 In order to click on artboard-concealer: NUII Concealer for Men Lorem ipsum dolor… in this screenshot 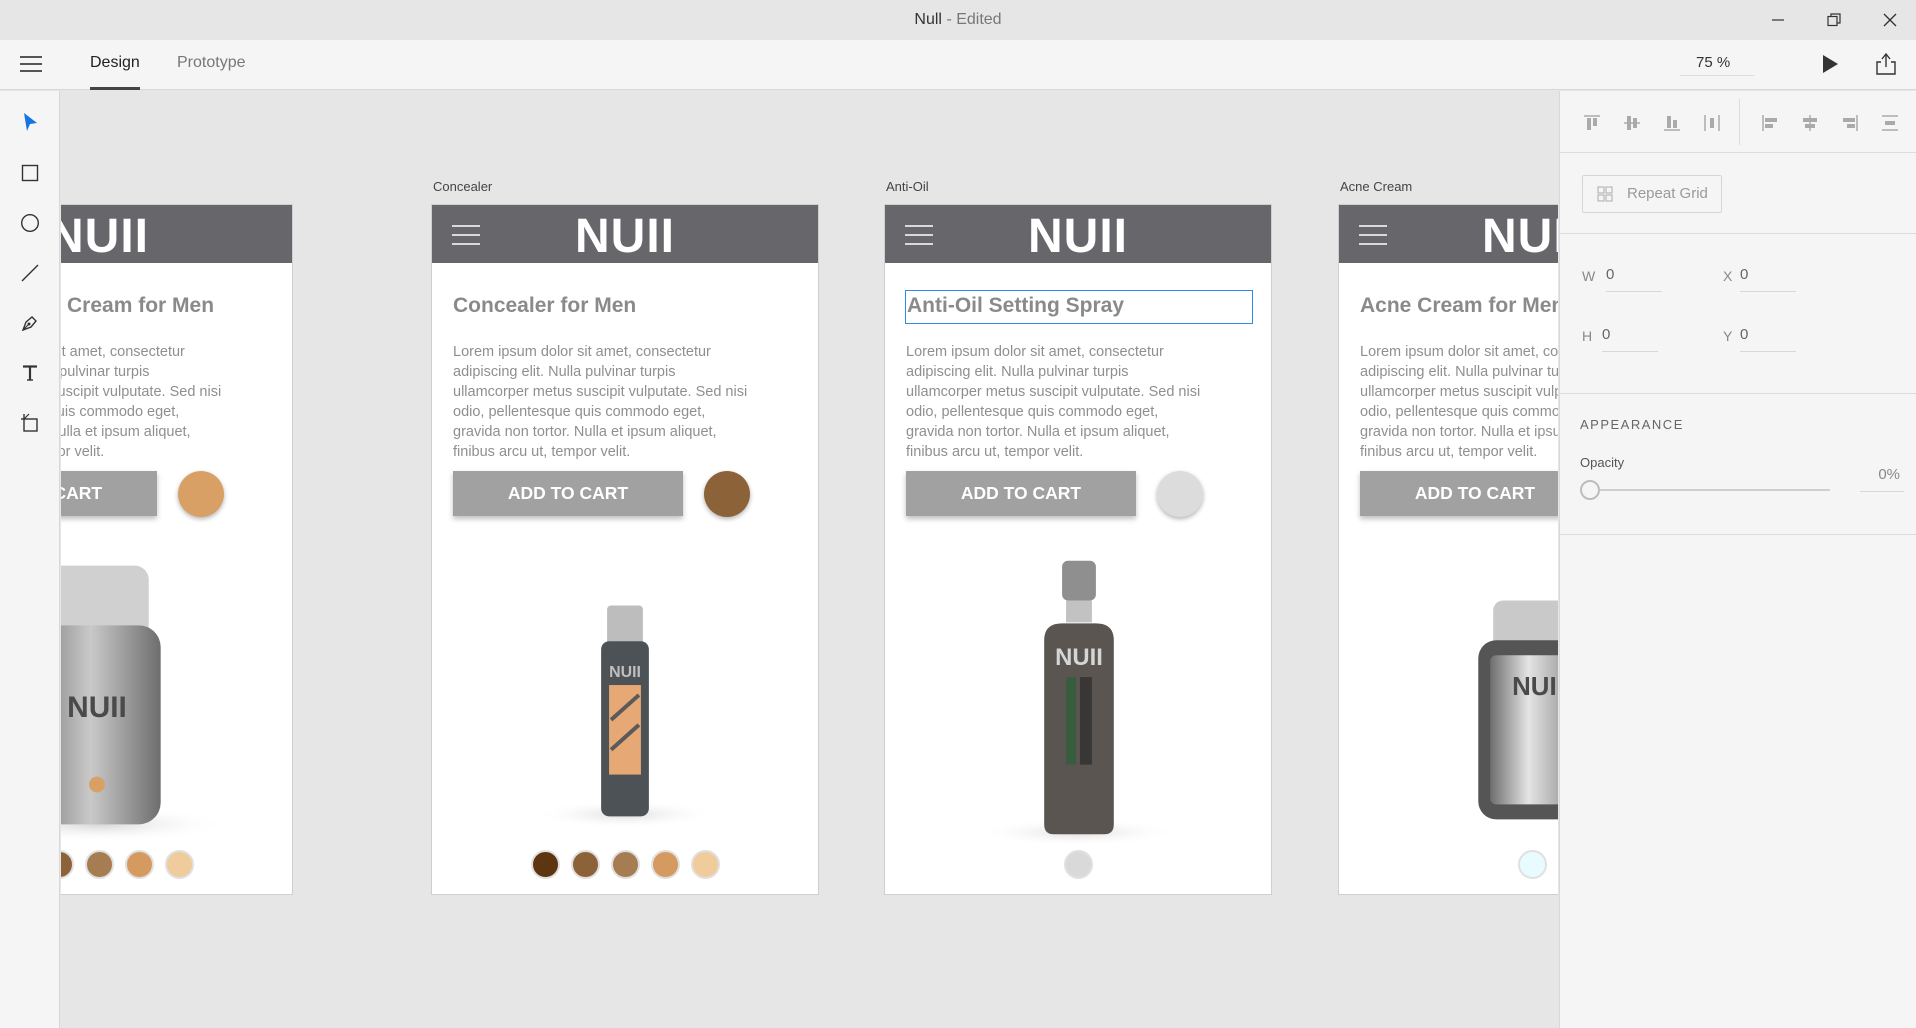, I will do `click(625, 549)`.